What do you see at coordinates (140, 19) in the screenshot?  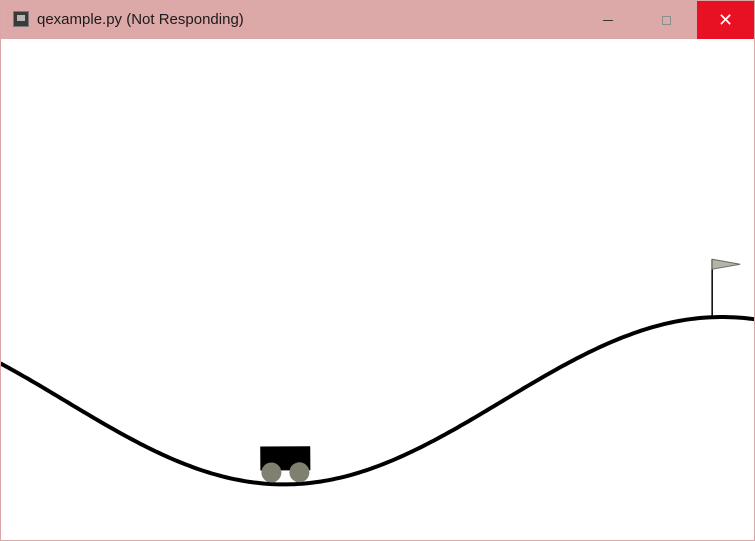 I see `window-title: qexample.py (Not Responding)` at bounding box center [140, 19].